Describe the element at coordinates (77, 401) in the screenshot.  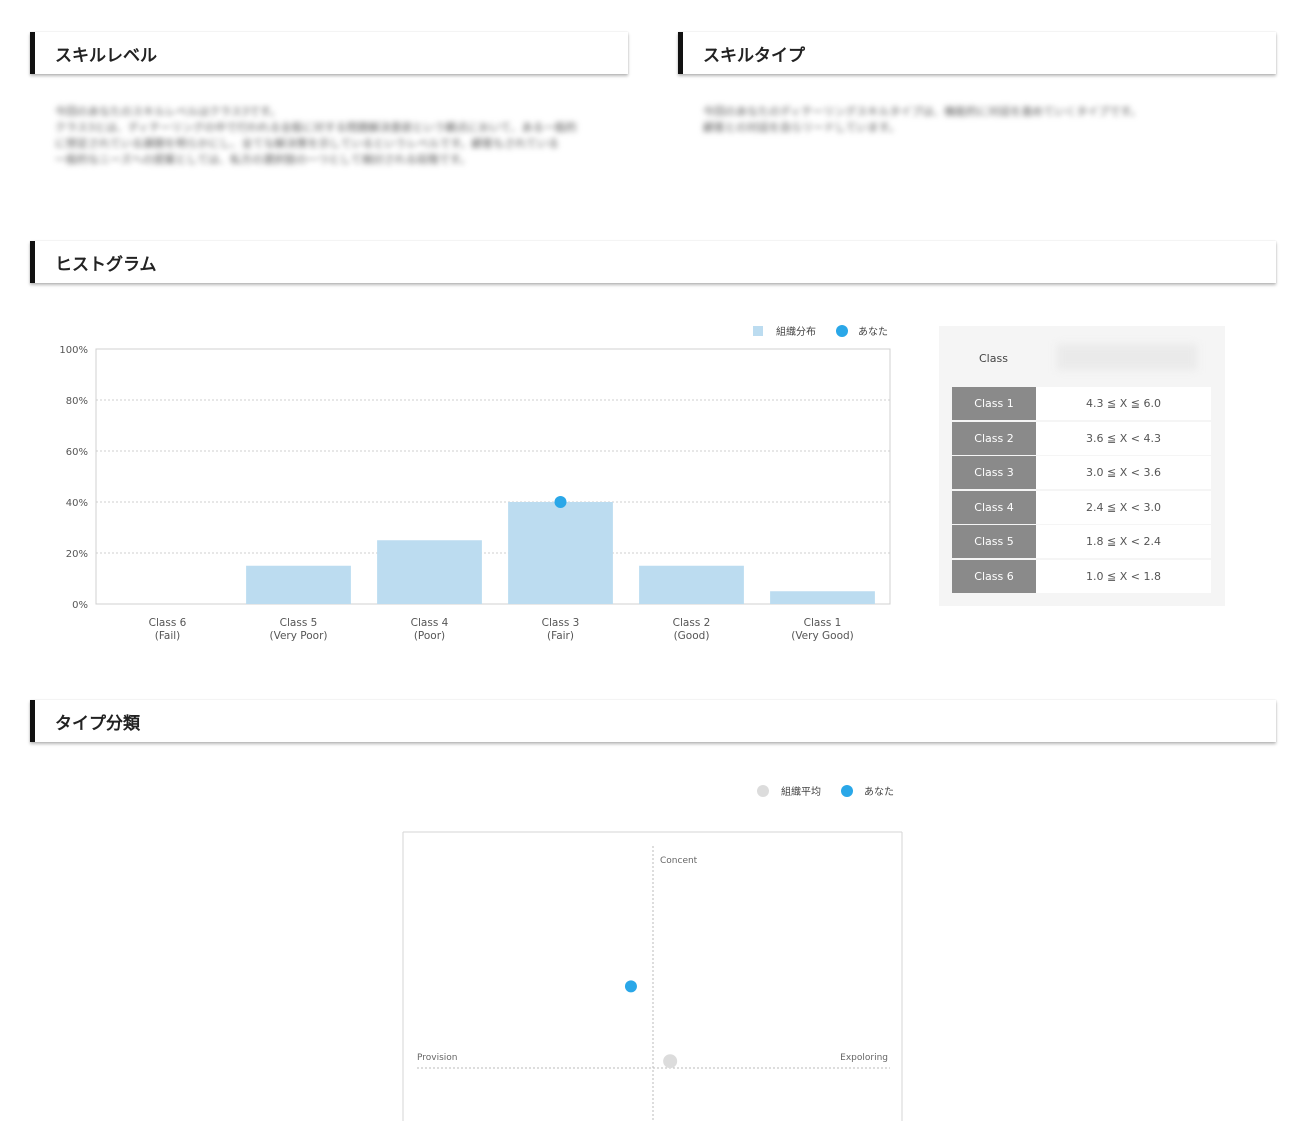
I see `y-tick-label: 80%` at that location.